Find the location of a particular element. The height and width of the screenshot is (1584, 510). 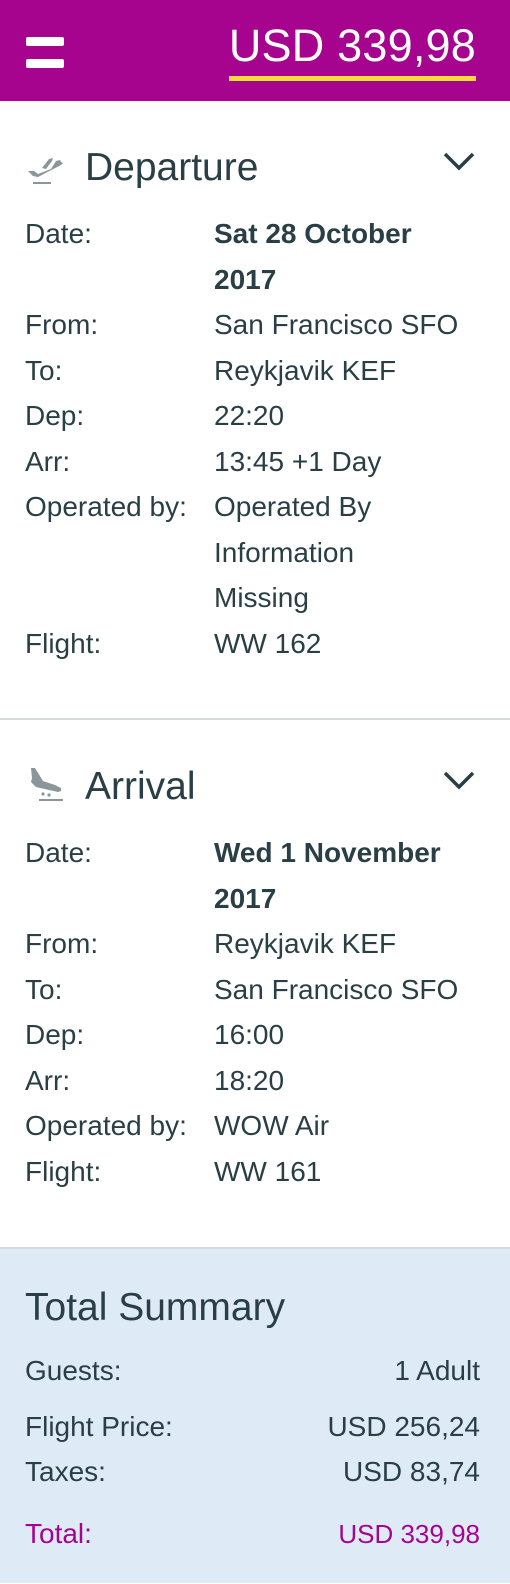

plane-takeoff-icon is located at coordinates (45, 171).